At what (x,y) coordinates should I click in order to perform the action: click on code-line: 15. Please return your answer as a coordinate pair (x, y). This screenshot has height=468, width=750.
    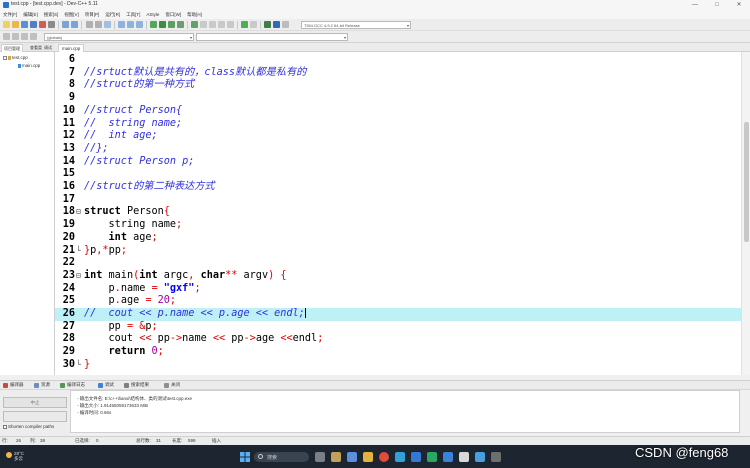
    Looking at the image, I should click on (398, 174).